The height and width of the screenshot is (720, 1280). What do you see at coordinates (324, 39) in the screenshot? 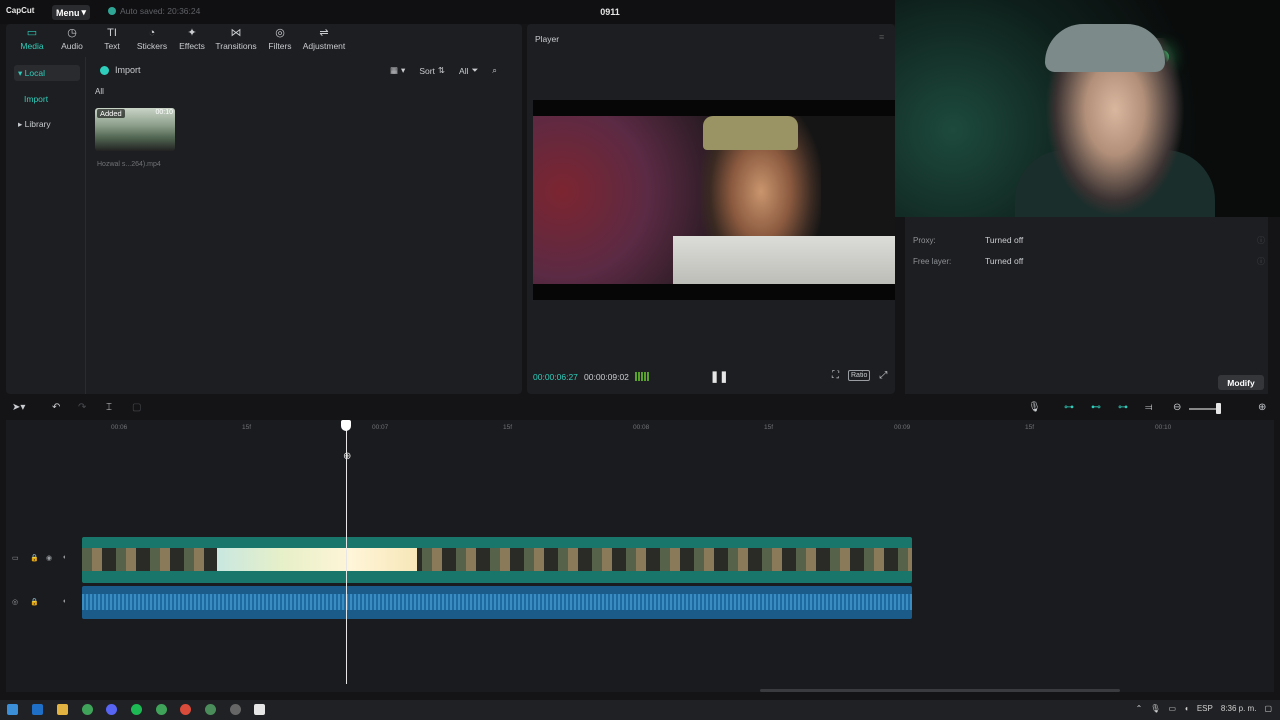
I see `toolbar-adjustment: ⇌ Adjustment` at bounding box center [324, 39].